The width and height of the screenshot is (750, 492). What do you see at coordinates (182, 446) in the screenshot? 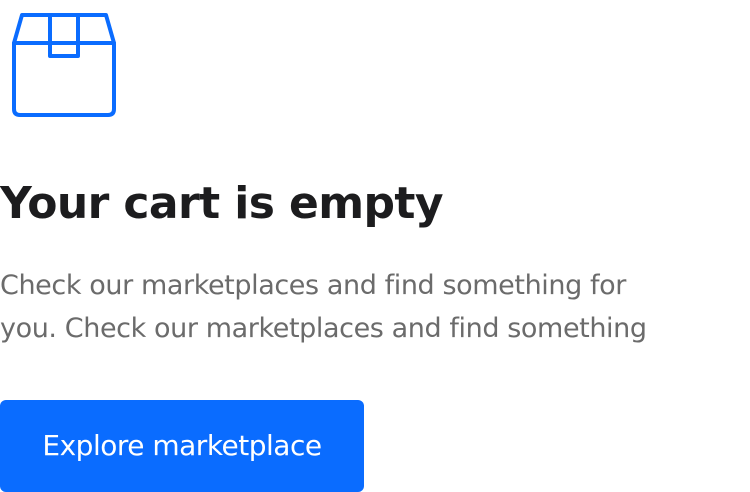
I see `explore-marketplace-button: Explore marketplace` at bounding box center [182, 446].